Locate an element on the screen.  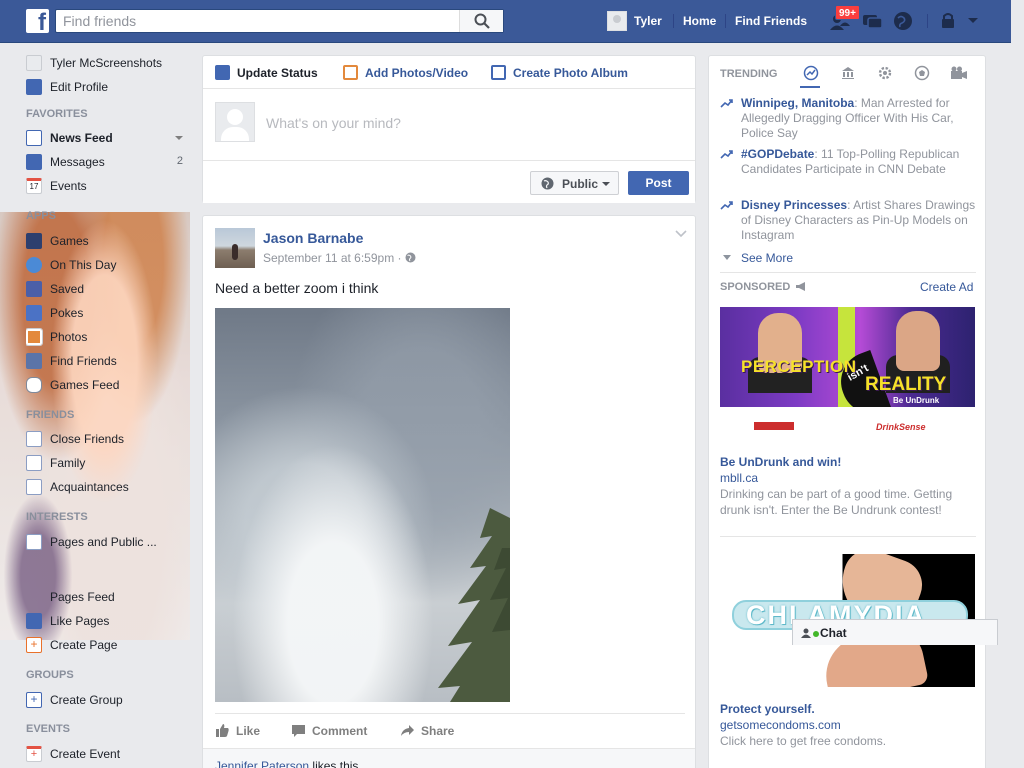
sidebar-item-create-page: + Create Page is located at coordinates (106, 645).